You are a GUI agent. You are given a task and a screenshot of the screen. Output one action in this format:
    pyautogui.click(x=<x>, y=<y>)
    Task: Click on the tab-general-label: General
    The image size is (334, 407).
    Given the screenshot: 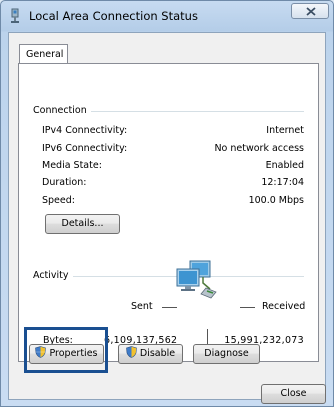 What is the action you would take?
    pyautogui.click(x=45, y=54)
    